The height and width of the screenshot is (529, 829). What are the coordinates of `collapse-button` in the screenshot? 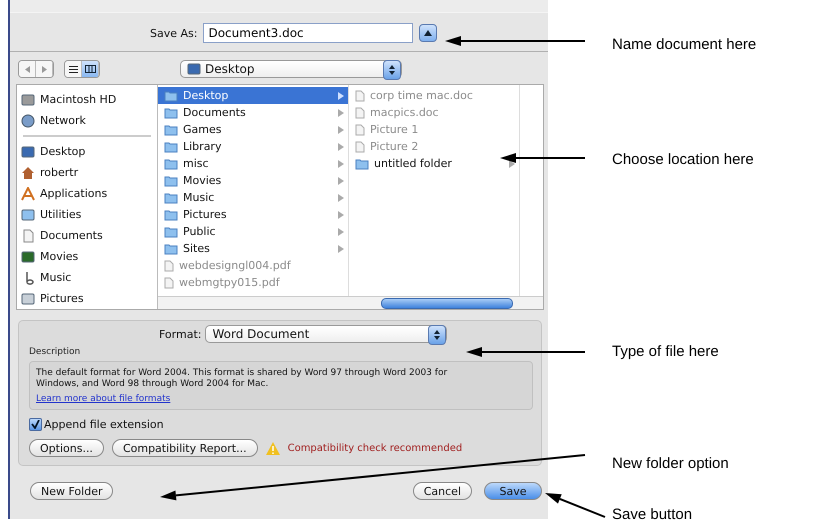 It's located at (428, 33).